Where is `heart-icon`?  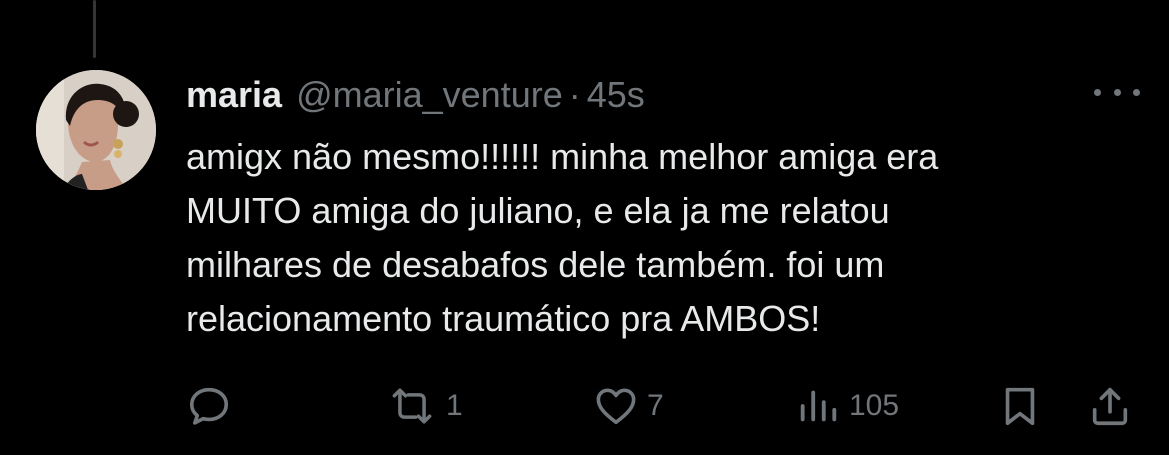 heart-icon is located at coordinates (616, 406).